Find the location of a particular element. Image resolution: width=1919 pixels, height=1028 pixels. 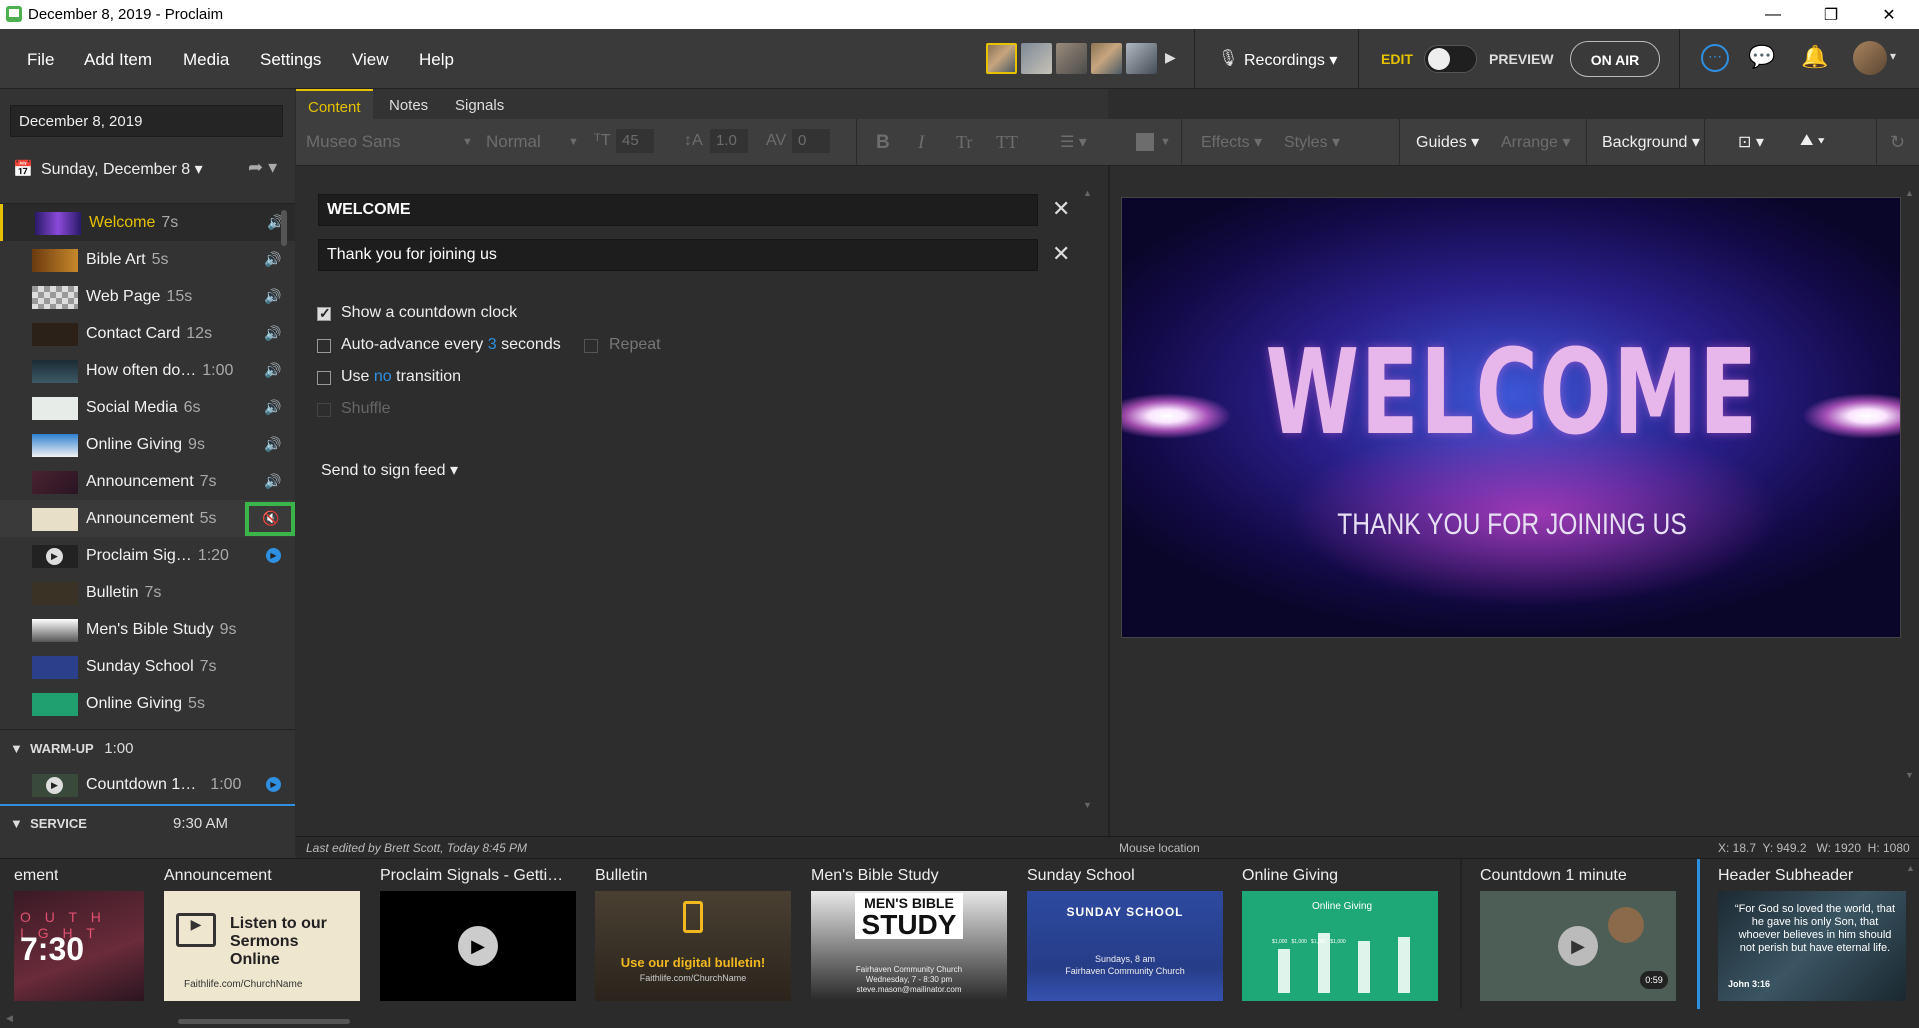

menu-file: File is located at coordinates (40, 60).